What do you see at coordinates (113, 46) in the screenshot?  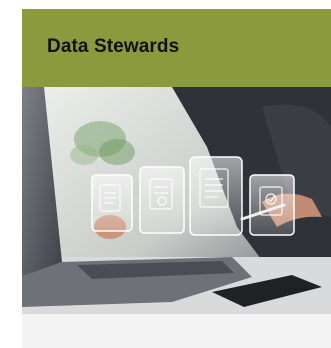 I see `card-title: Data Stewards` at bounding box center [113, 46].